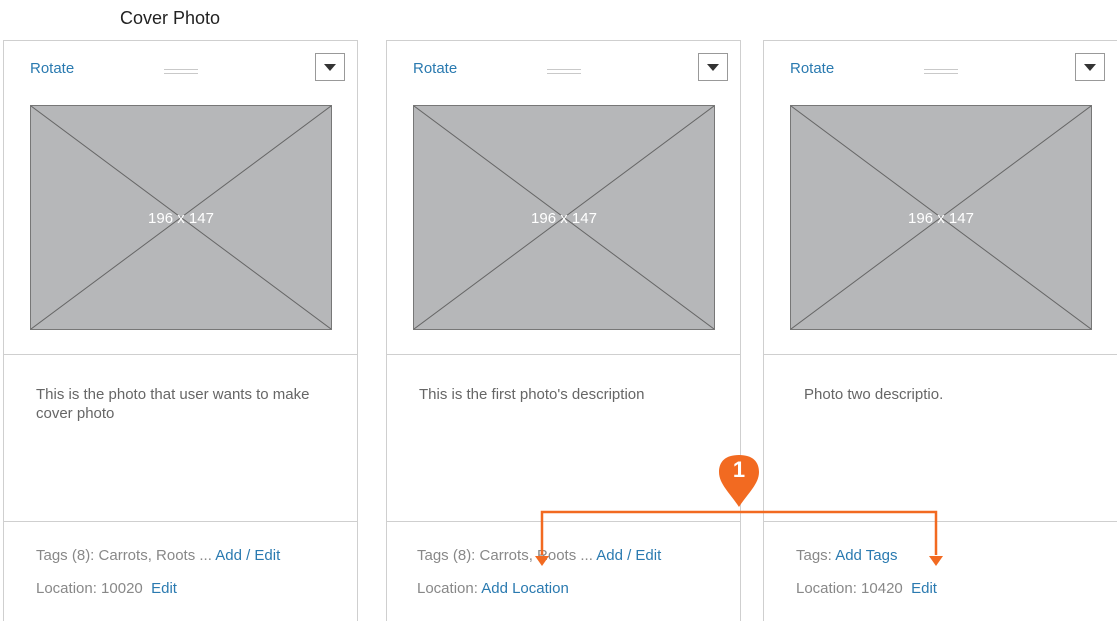 This screenshot has height=621, width=1117. What do you see at coordinates (814, 555) in the screenshot?
I see `tags-label: Tags:` at bounding box center [814, 555].